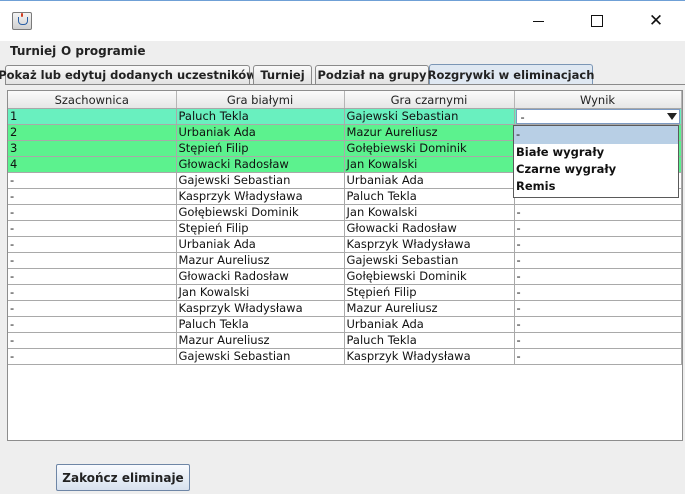 Image resolution: width=685 pixels, height=494 pixels. Describe the element at coordinates (345, 84) in the screenshot. I see `tab-panel-border` at that location.